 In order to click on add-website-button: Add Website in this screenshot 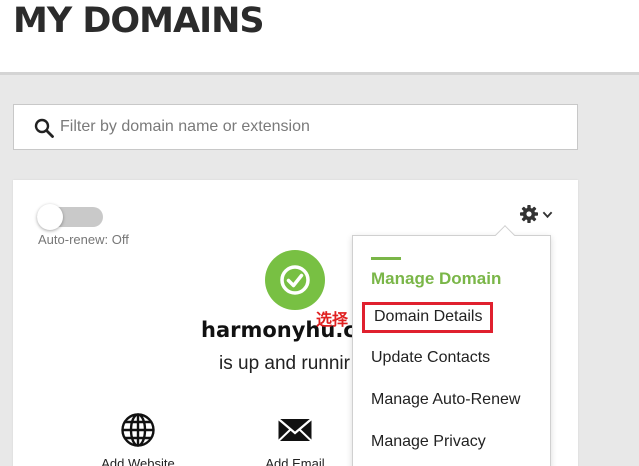, I will do `click(138, 439)`.